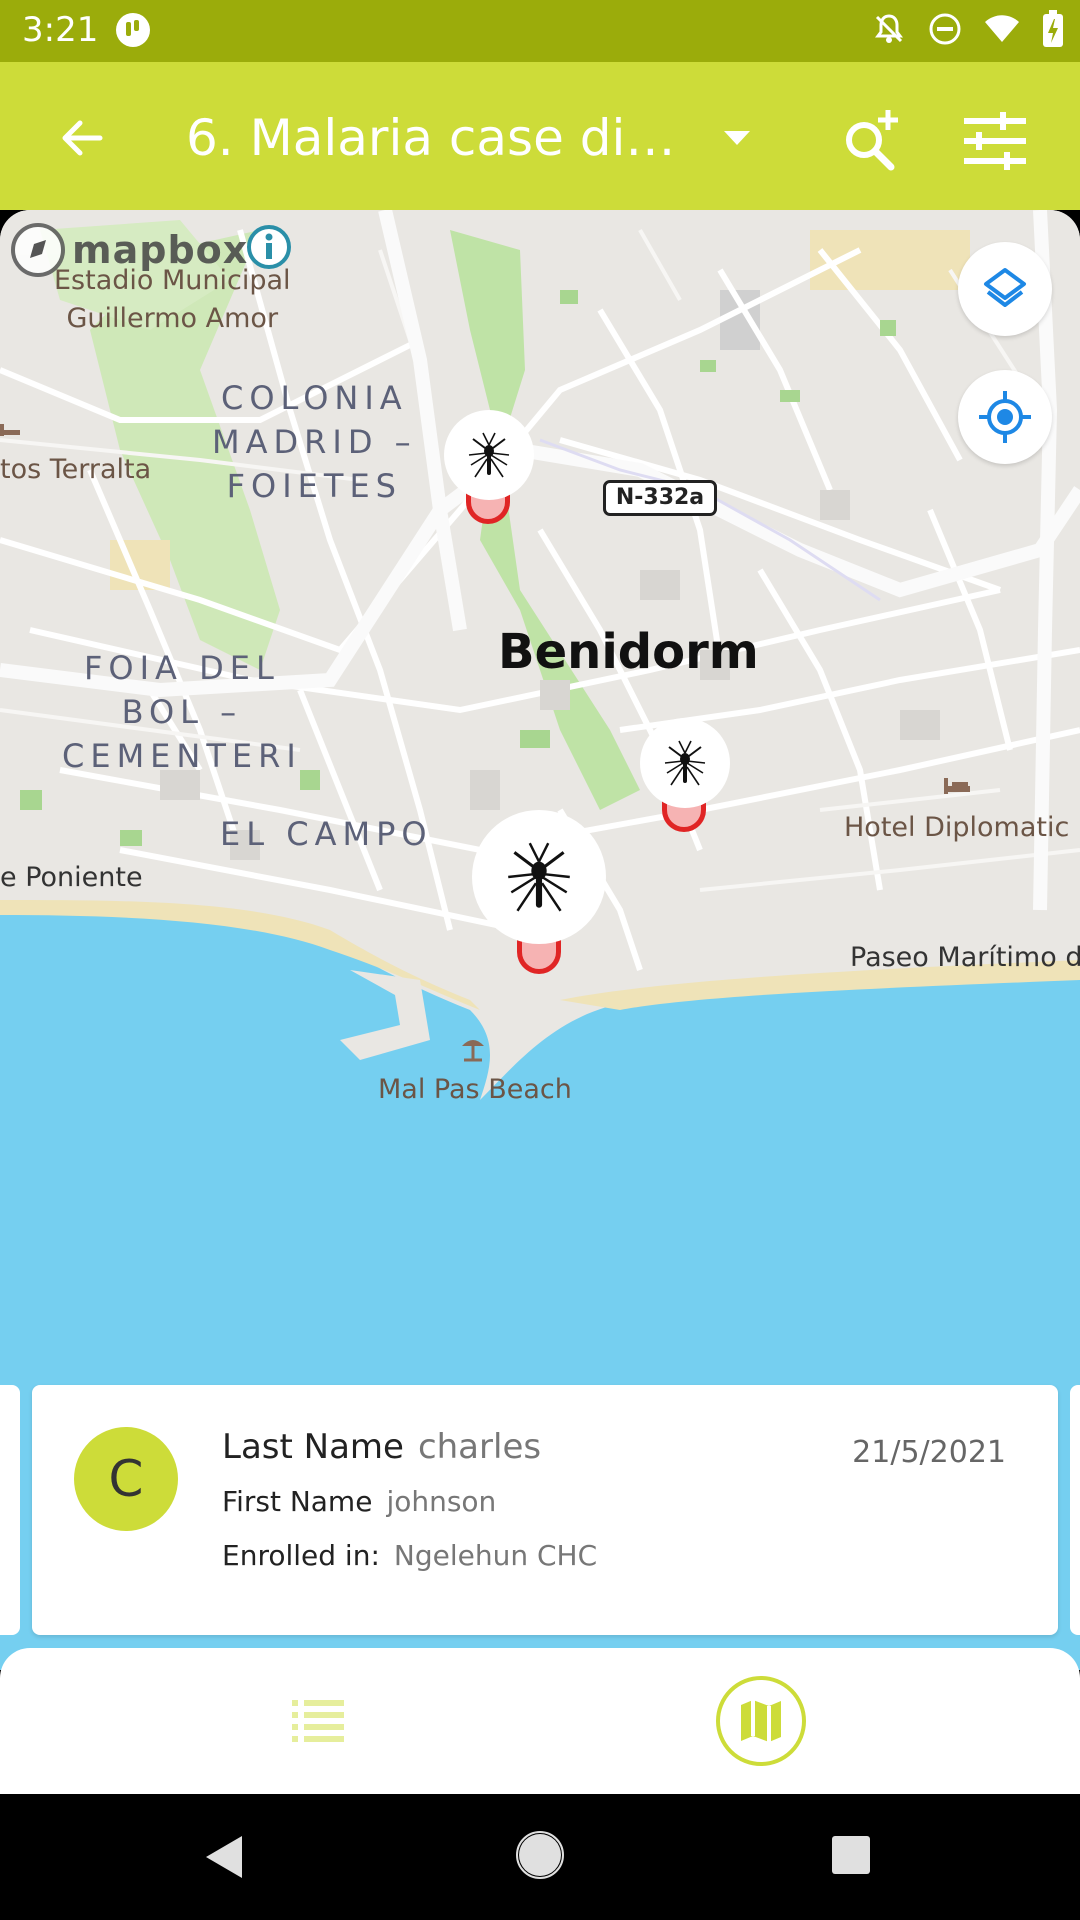  I want to click on beach-icon, so click(473, 1050).